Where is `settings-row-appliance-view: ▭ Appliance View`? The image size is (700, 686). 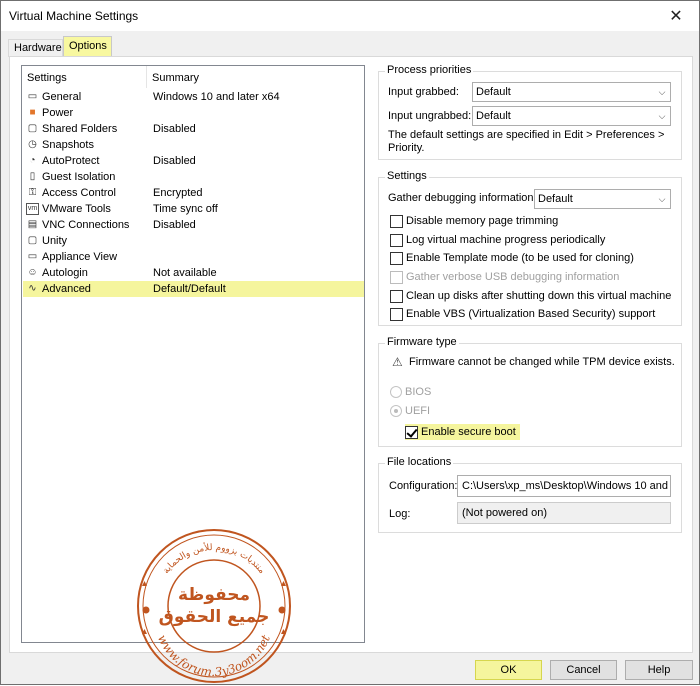 settings-row-appliance-view: ▭ Appliance View is located at coordinates (193, 257).